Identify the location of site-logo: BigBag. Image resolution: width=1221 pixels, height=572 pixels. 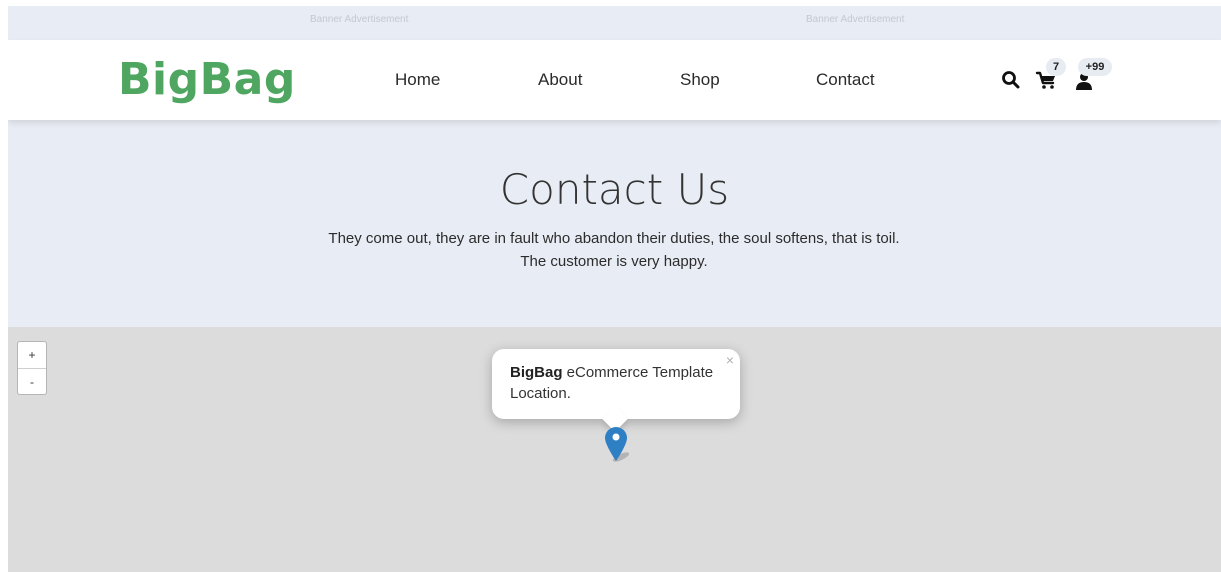
(207, 80).